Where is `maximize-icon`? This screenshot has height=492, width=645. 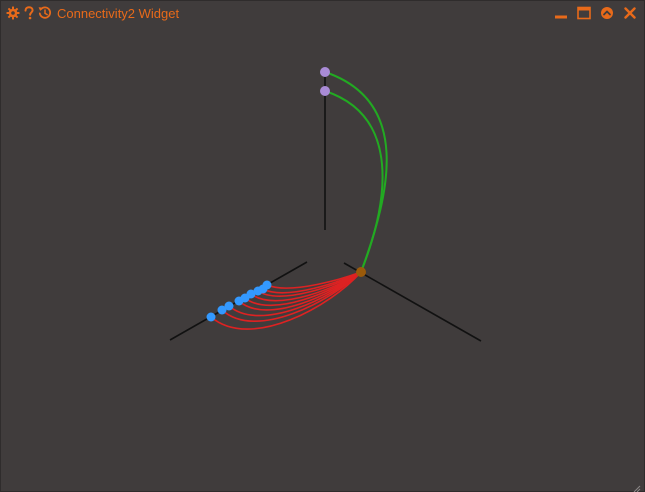 maximize-icon is located at coordinates (583, 12).